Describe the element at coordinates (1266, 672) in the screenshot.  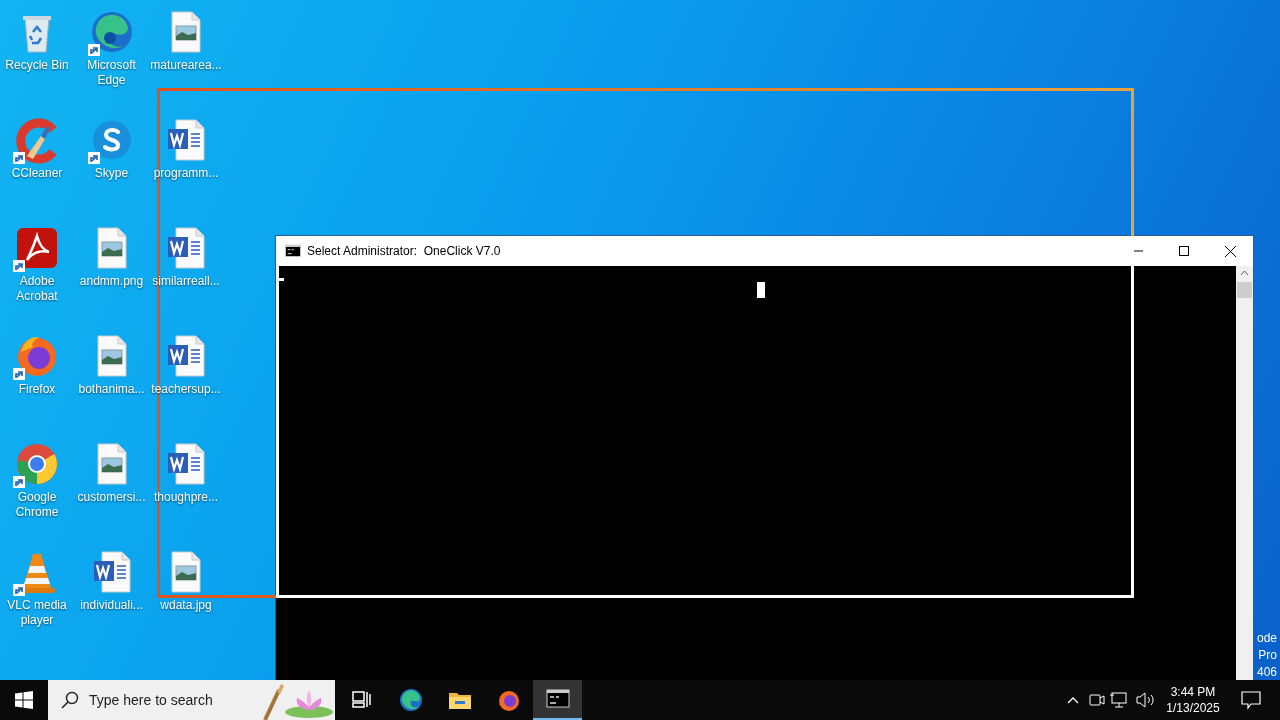
I see `watermark-text: 406` at that location.